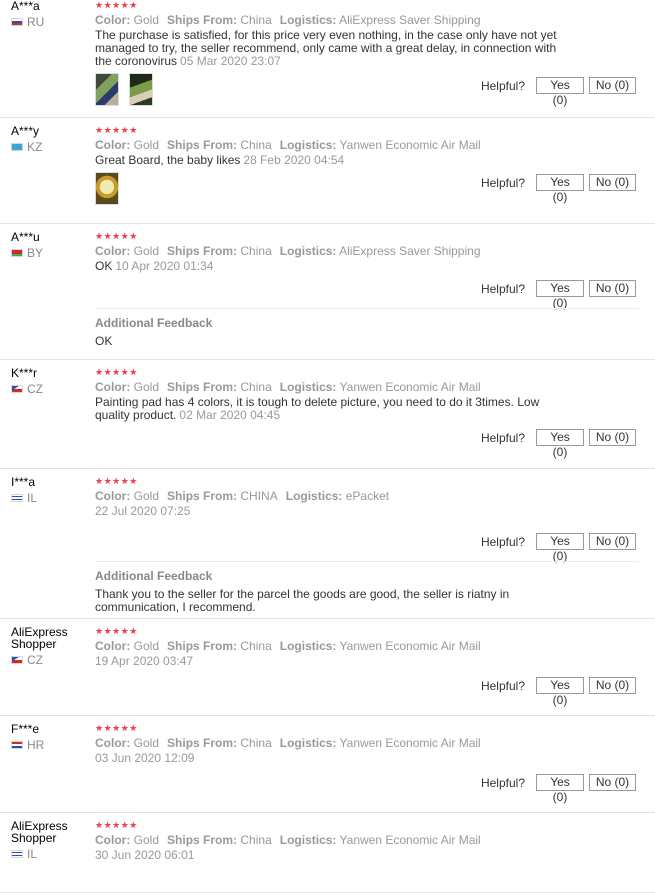  I want to click on additional-feedback-title: Additional Feedback, so click(154, 323).